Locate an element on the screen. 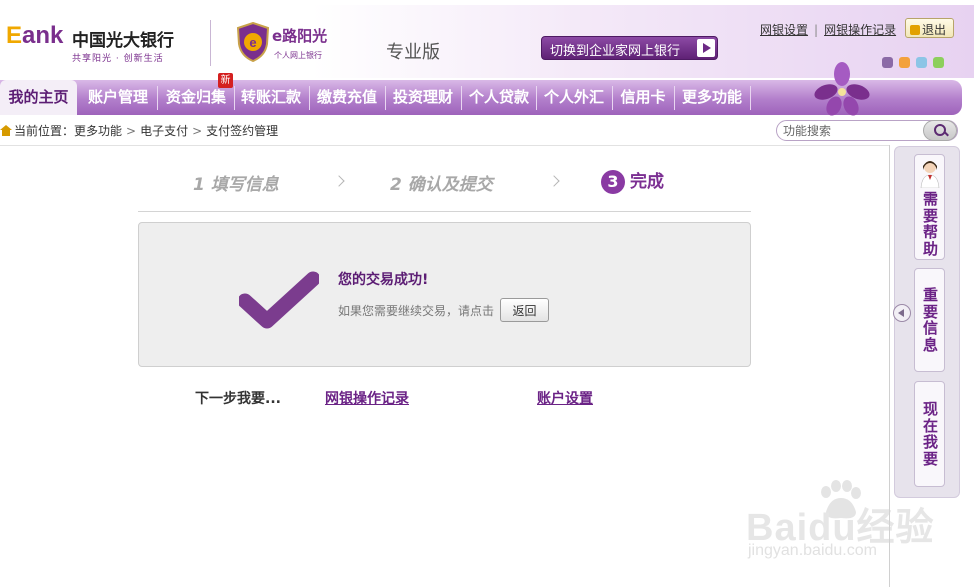 This screenshot has width=974, height=587. logo-divider is located at coordinates (210, 43).